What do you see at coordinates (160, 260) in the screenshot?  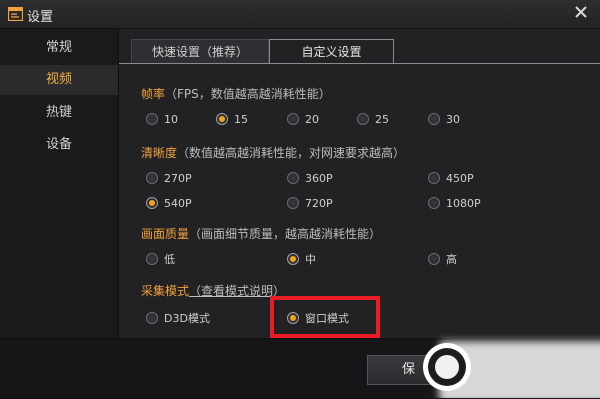 I see `quality-option-low: 低` at bounding box center [160, 260].